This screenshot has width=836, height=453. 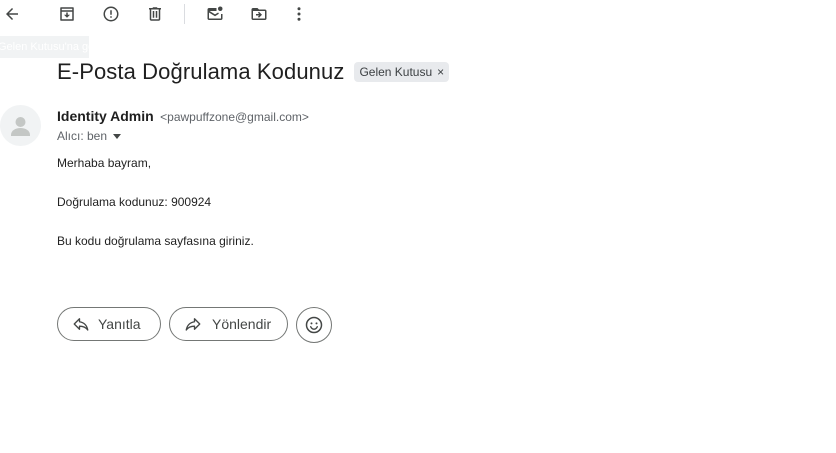 I want to click on show-details-caret-icon, so click(x=117, y=136).